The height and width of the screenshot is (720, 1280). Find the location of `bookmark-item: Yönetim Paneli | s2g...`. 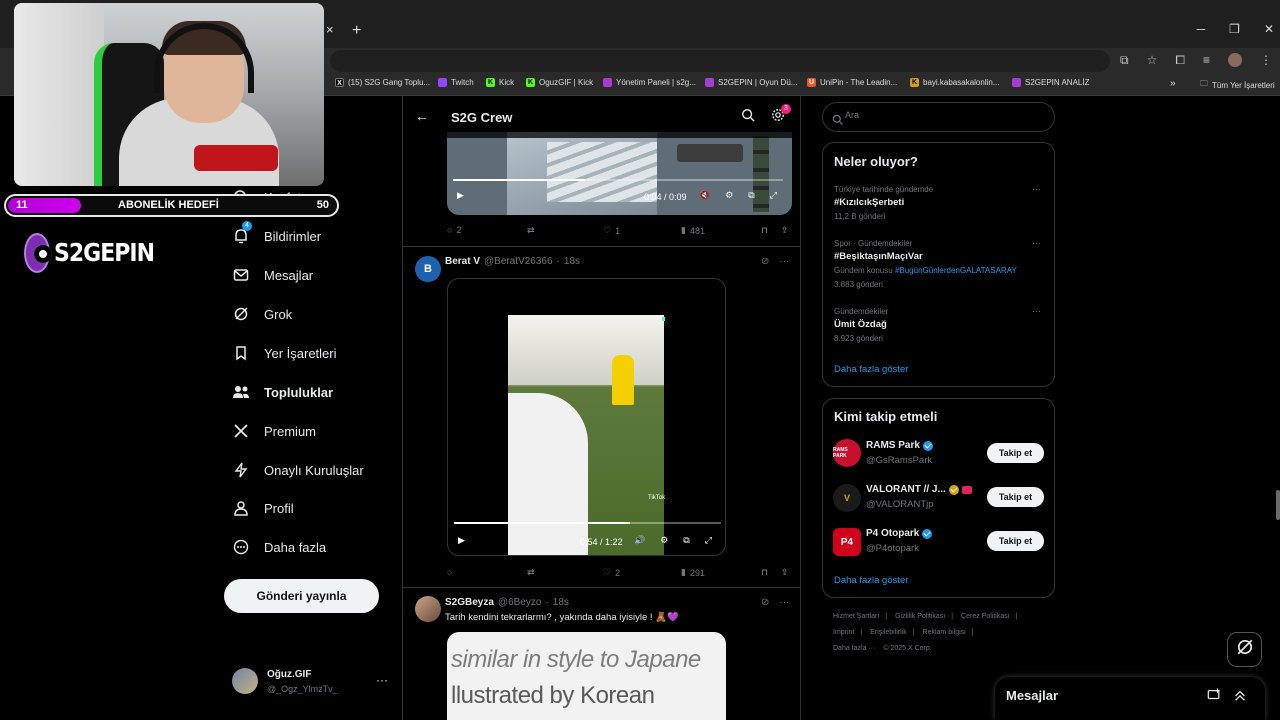

bookmark-item: Yönetim Paneli | s2g... is located at coordinates (649, 82).